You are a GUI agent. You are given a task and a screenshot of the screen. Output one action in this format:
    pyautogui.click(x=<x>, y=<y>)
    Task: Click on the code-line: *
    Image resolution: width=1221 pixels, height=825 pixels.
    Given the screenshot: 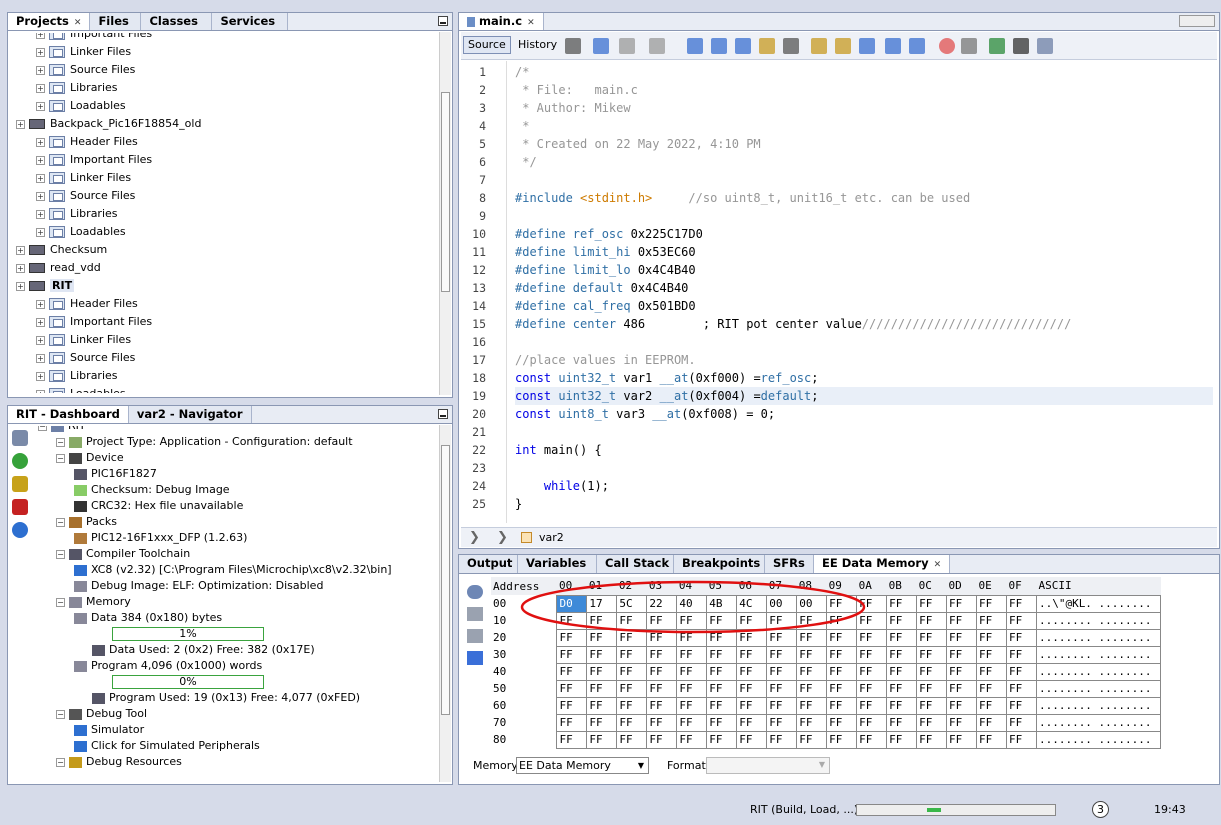 What is the action you would take?
    pyautogui.click(x=864, y=126)
    